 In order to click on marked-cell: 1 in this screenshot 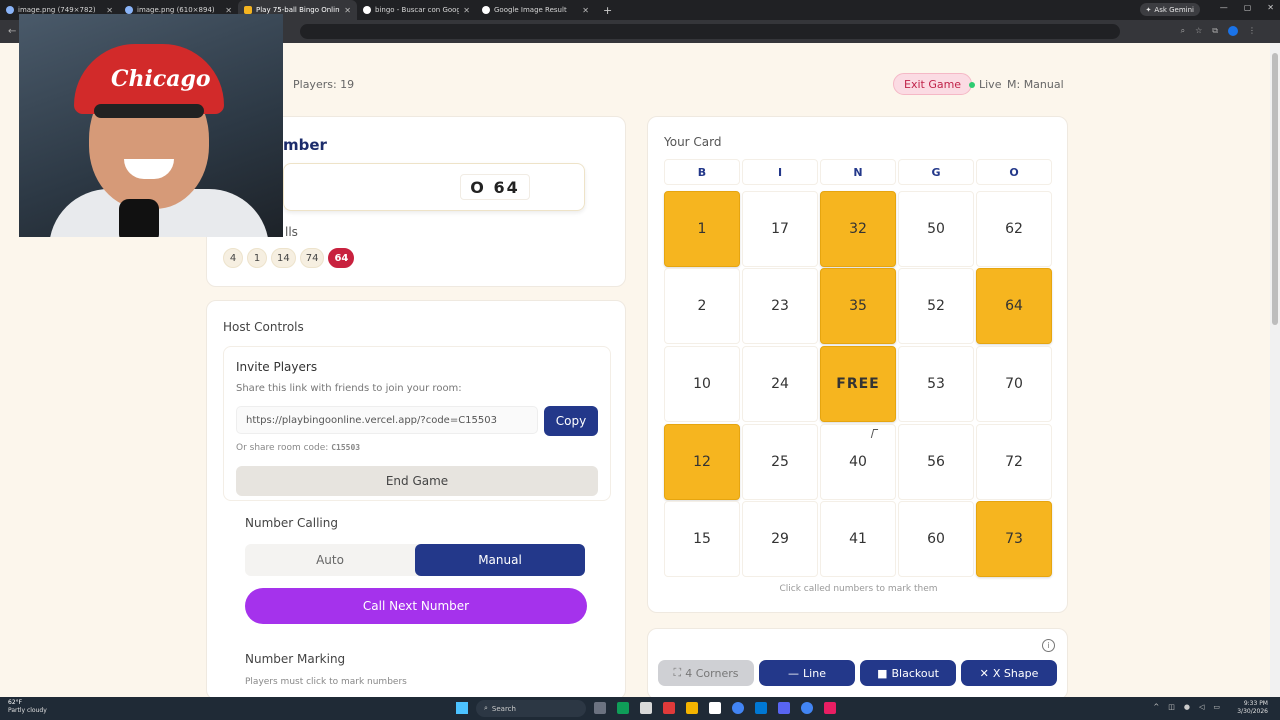, I will do `click(702, 229)`.